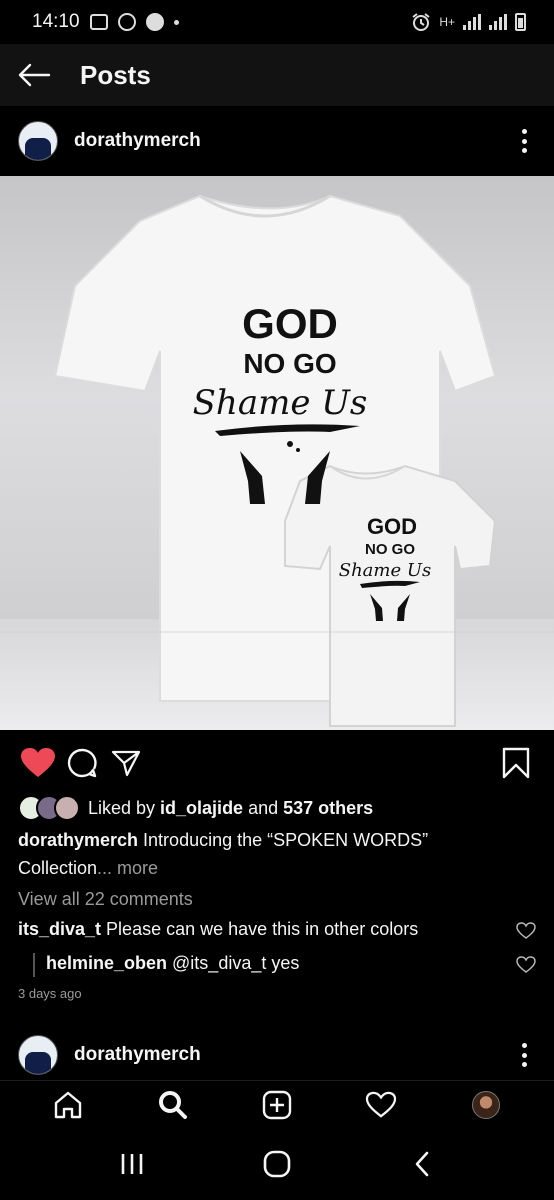 The width and height of the screenshot is (554, 1200). I want to click on comment-reply-row: helmine_oben @its_diva_t yes, so click(291, 964).